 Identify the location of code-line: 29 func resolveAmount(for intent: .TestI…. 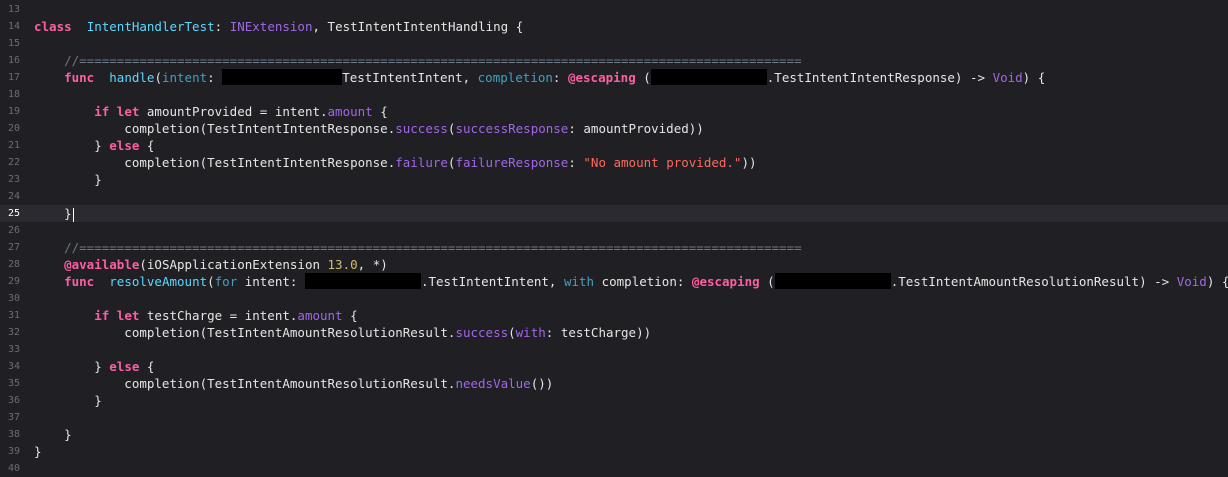
(614, 281).